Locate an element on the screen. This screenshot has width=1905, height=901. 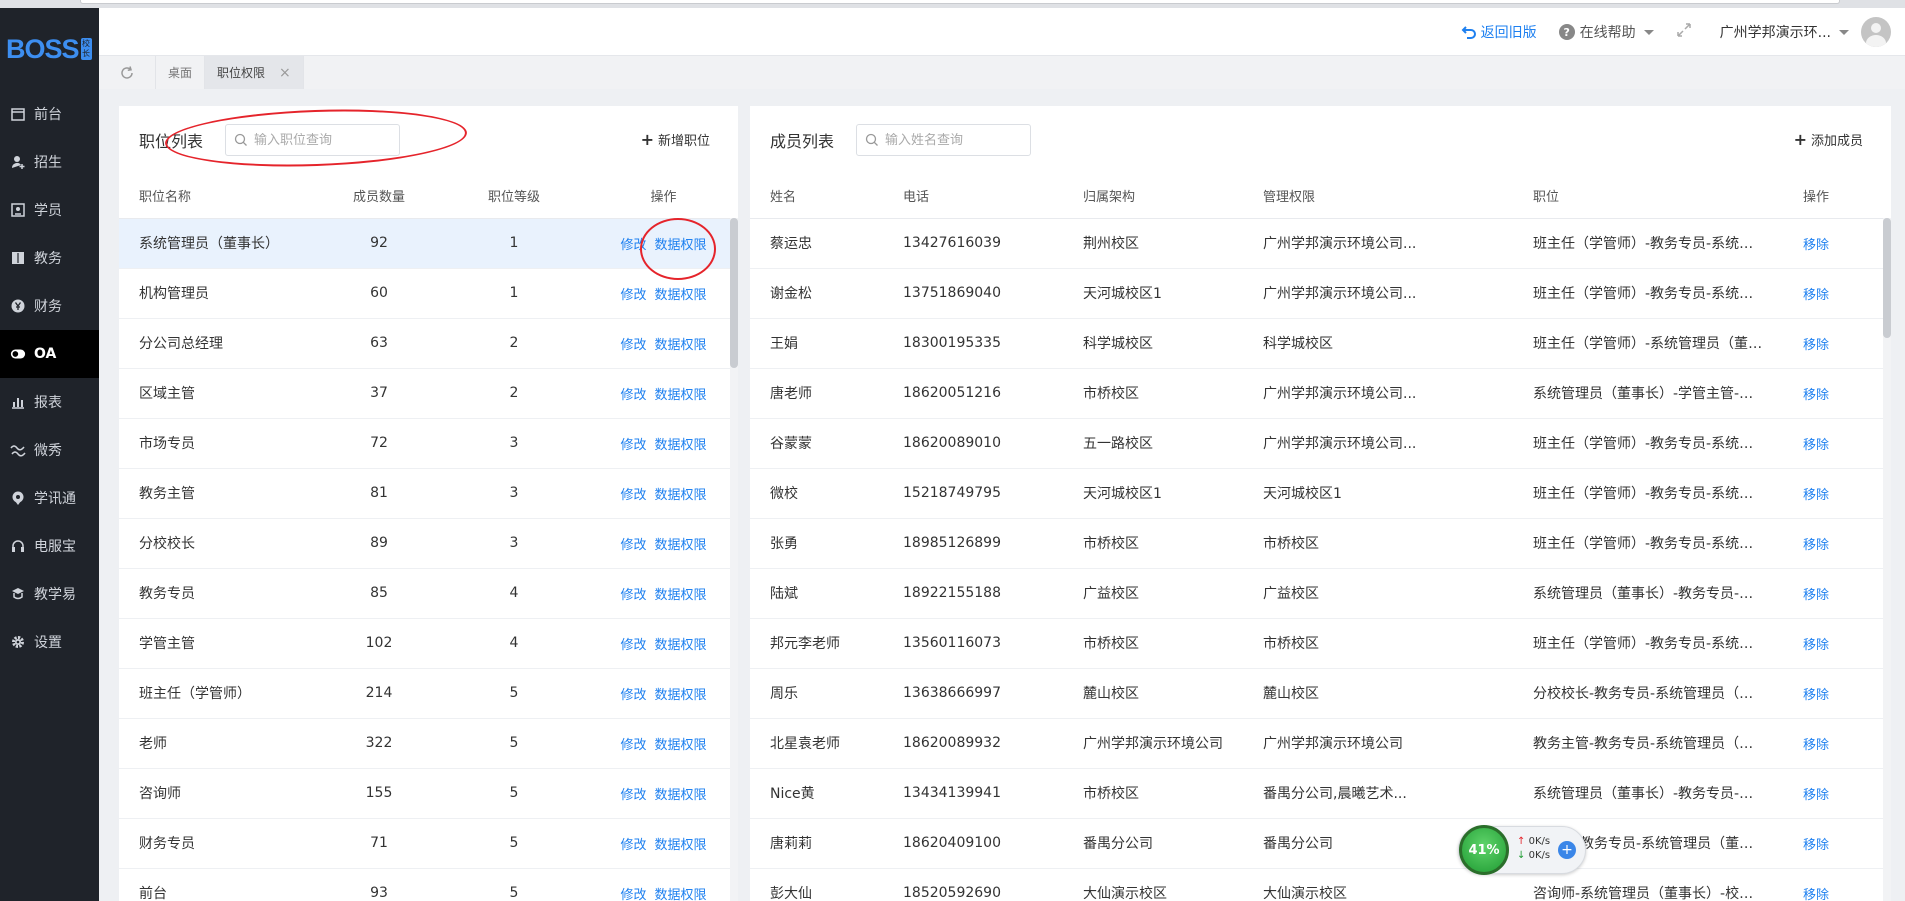
sidebar-item-2: 学员 is located at coordinates (49, 210).